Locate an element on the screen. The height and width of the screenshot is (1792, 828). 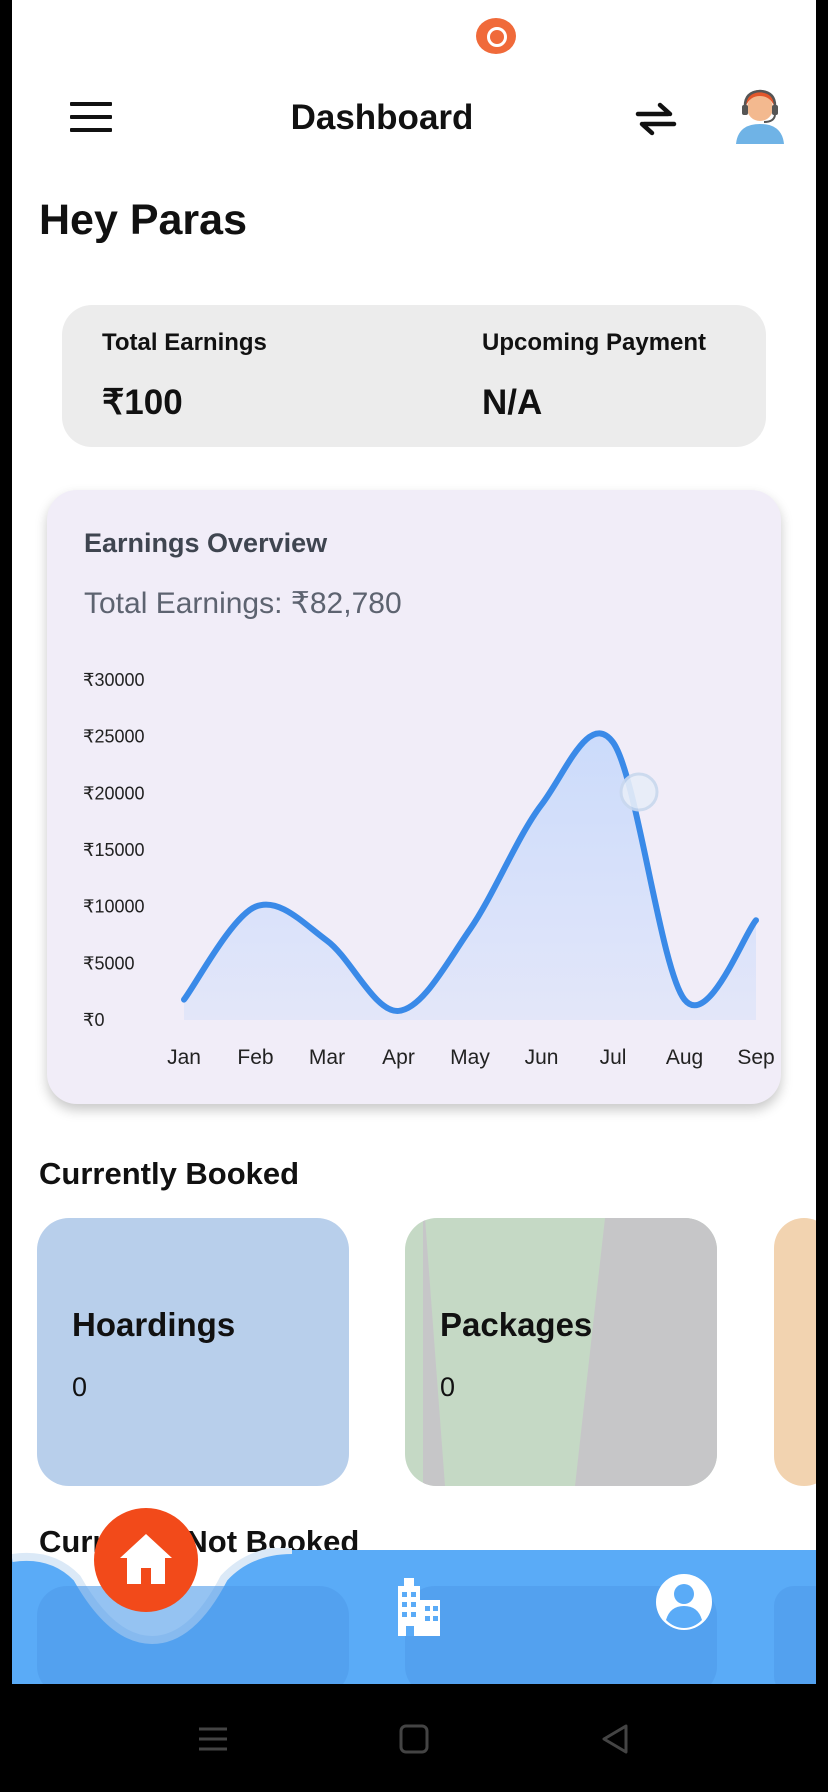
building-icon is located at coordinates (418, 1608).